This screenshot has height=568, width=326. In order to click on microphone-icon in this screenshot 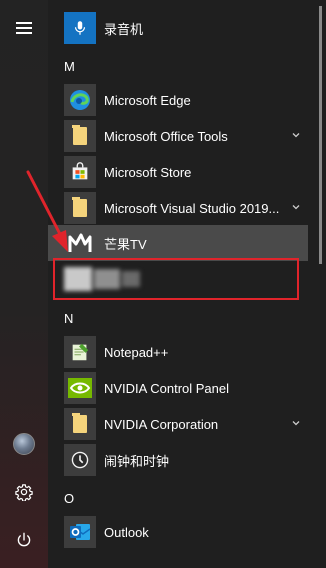, I will do `click(80, 28)`.